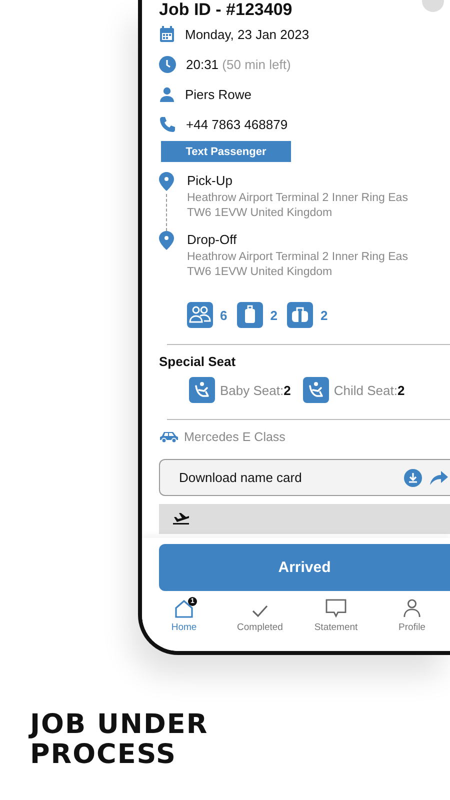 This screenshot has height=800, width=450. What do you see at coordinates (167, 34) in the screenshot?
I see `calendar-icon` at bounding box center [167, 34].